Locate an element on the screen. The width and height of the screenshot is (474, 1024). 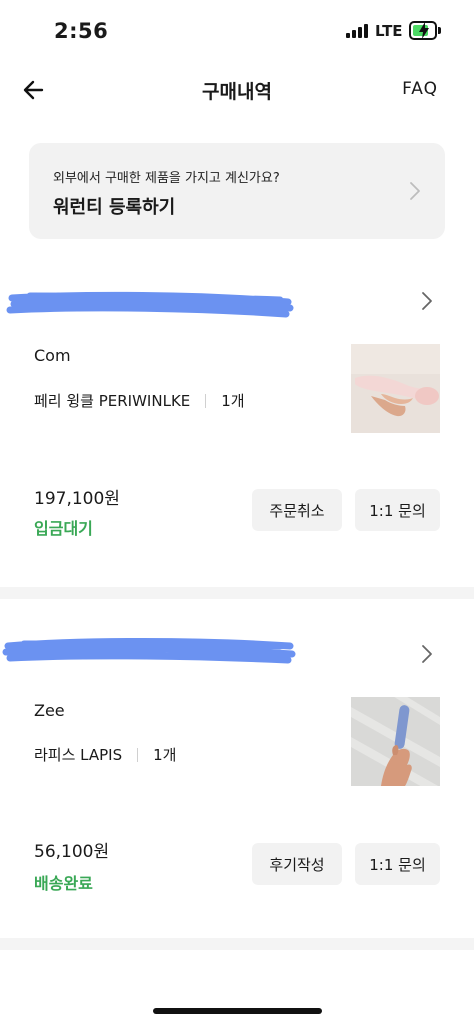
product-name: 페리 윙클 PERIWINLKE is located at coordinates (112, 401).